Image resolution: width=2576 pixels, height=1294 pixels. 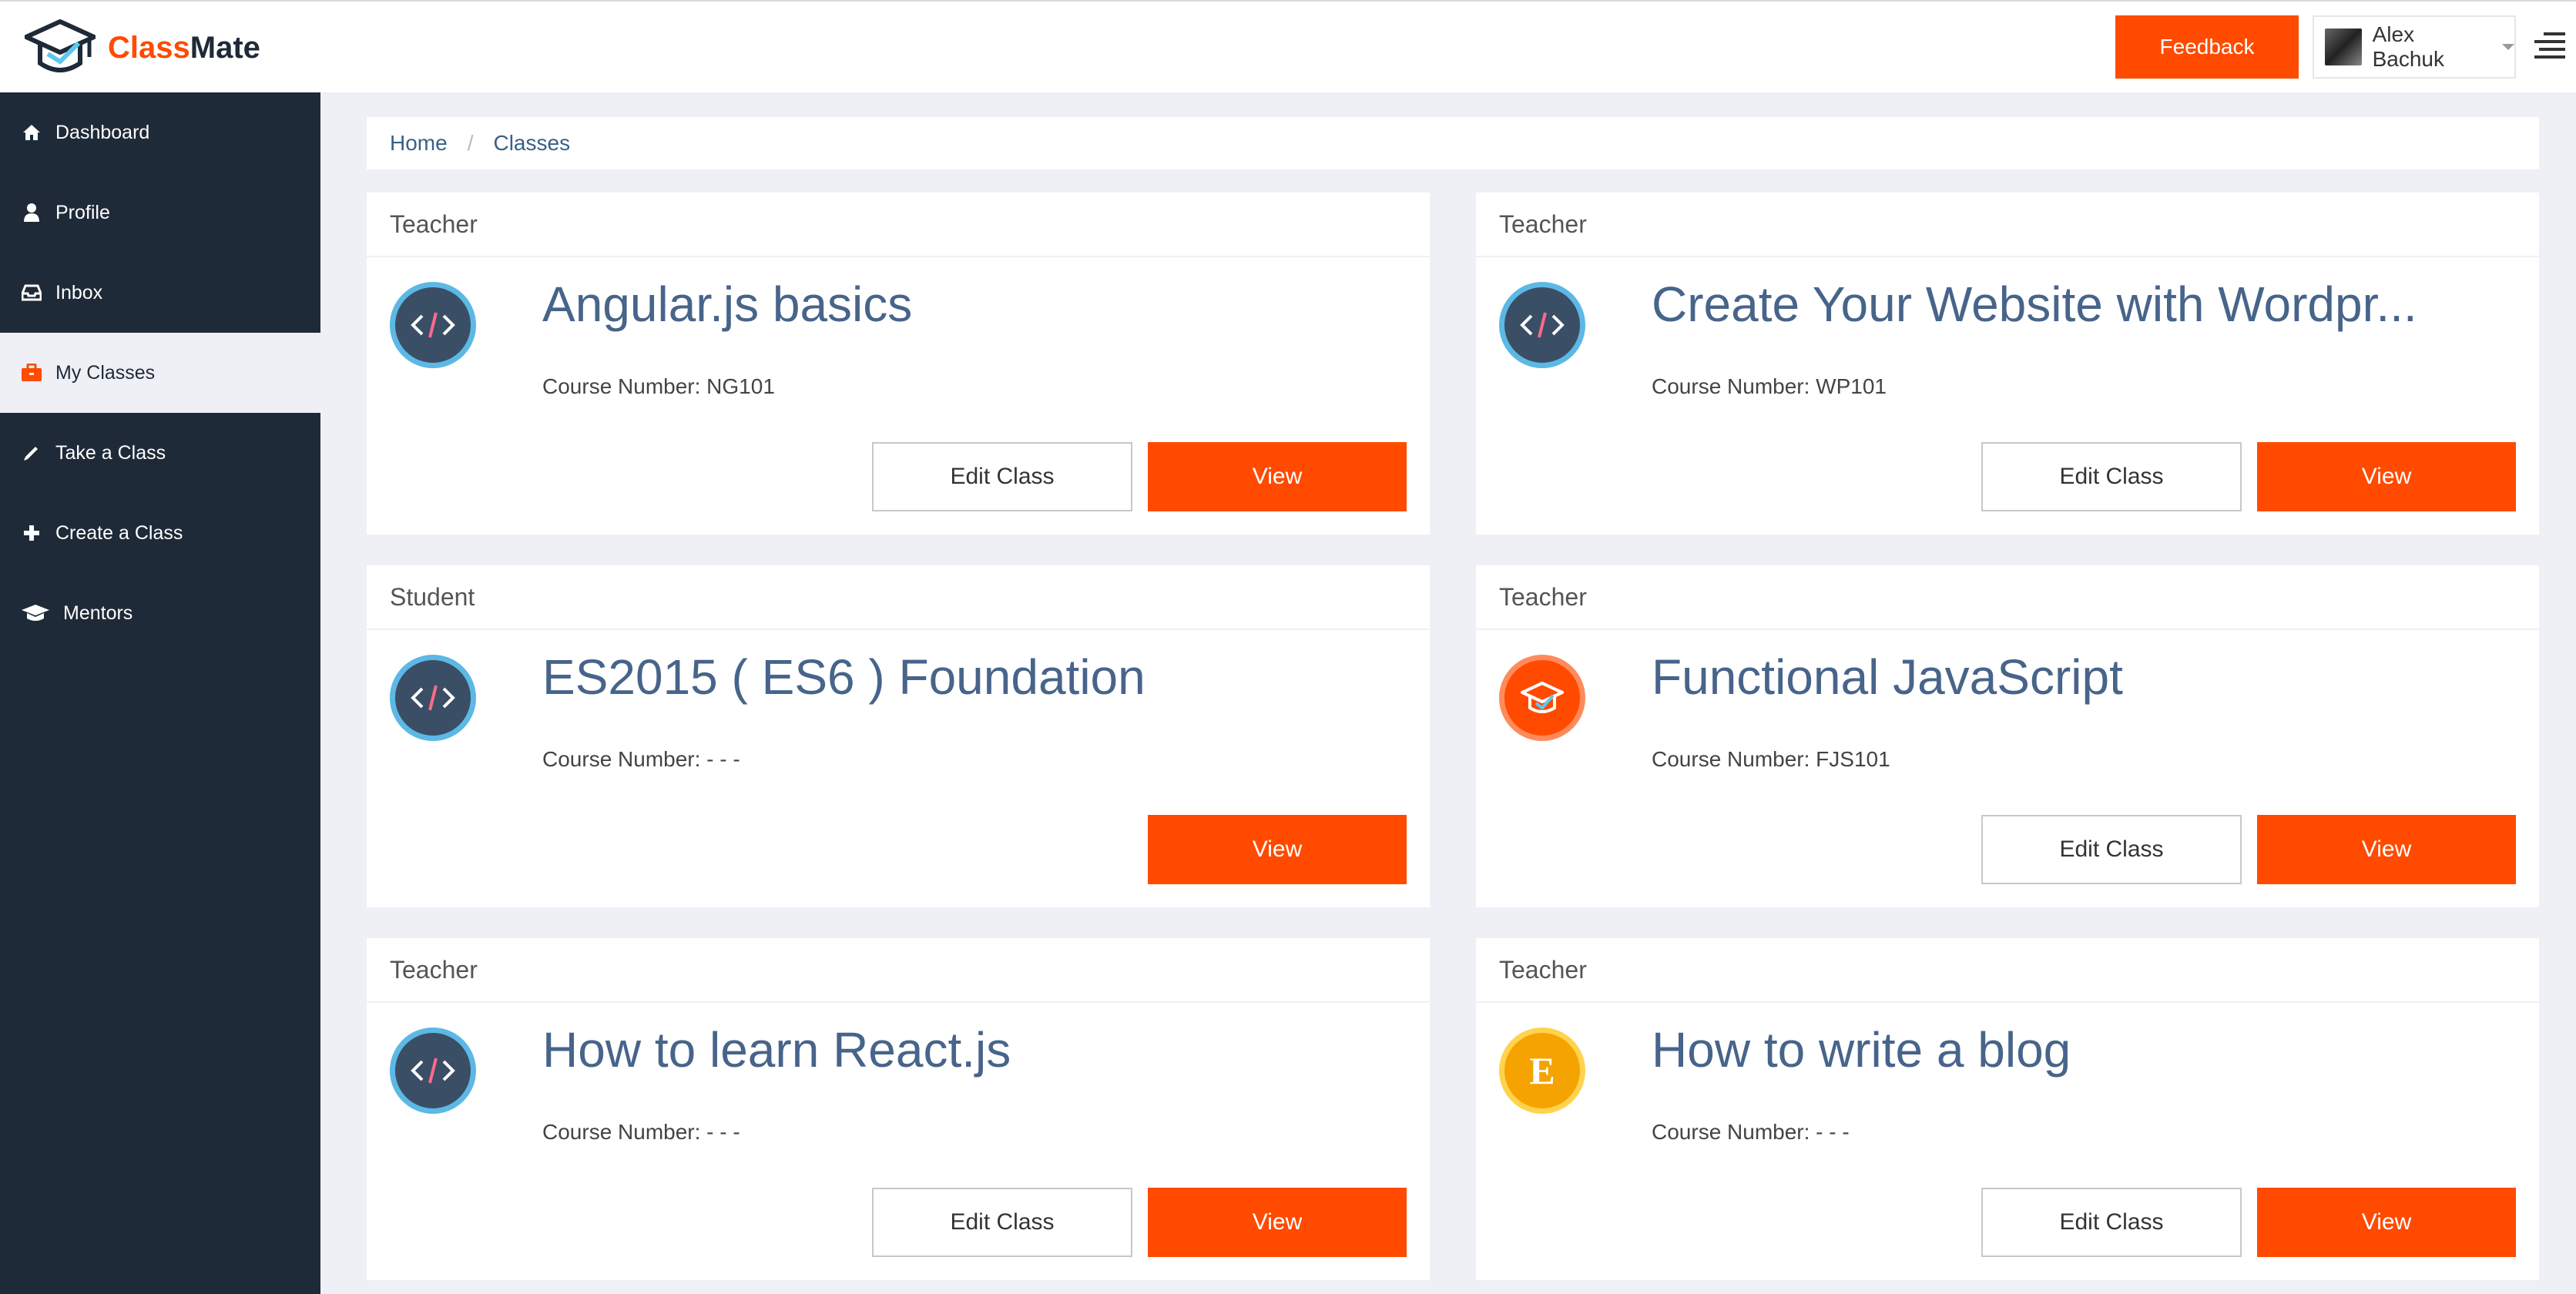 What do you see at coordinates (31, 533) in the screenshot?
I see `plus-icon` at bounding box center [31, 533].